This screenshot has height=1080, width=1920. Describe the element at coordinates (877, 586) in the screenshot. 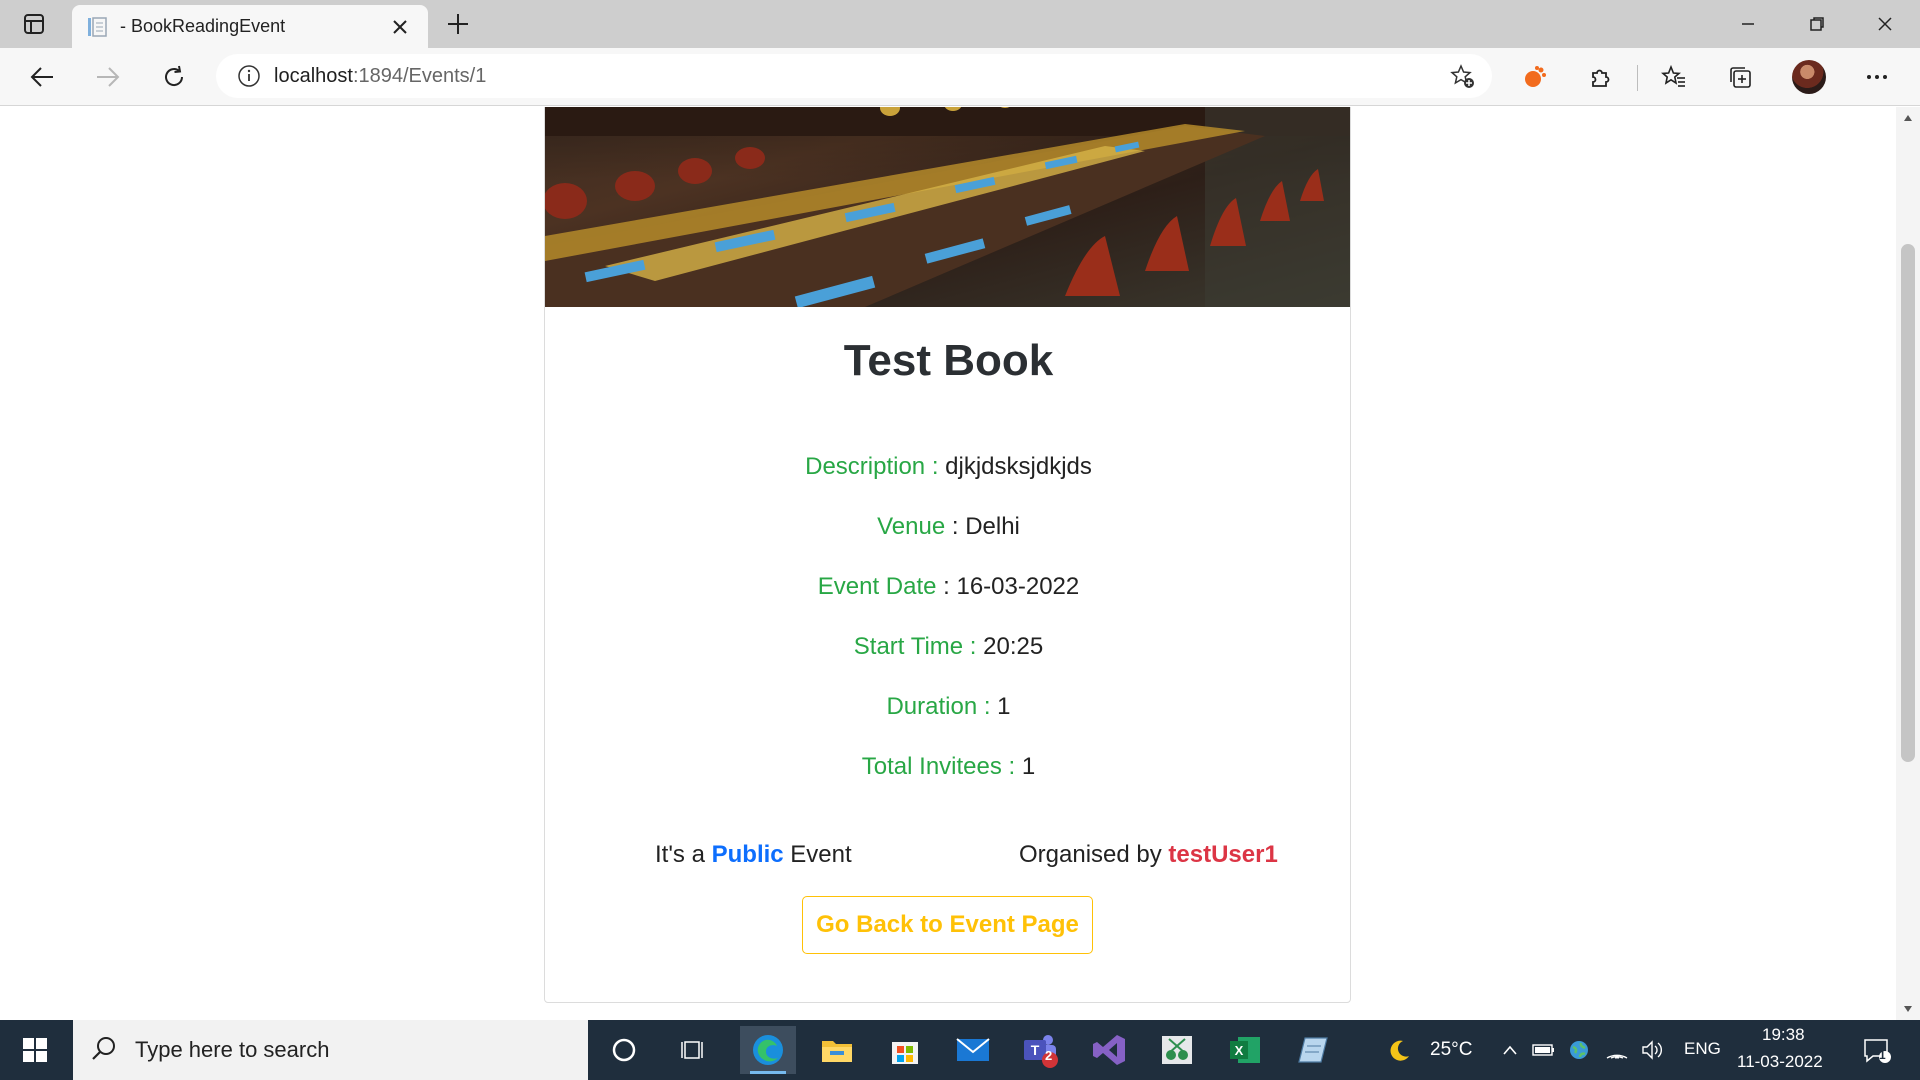

I see `detail-label: Event Date` at that location.